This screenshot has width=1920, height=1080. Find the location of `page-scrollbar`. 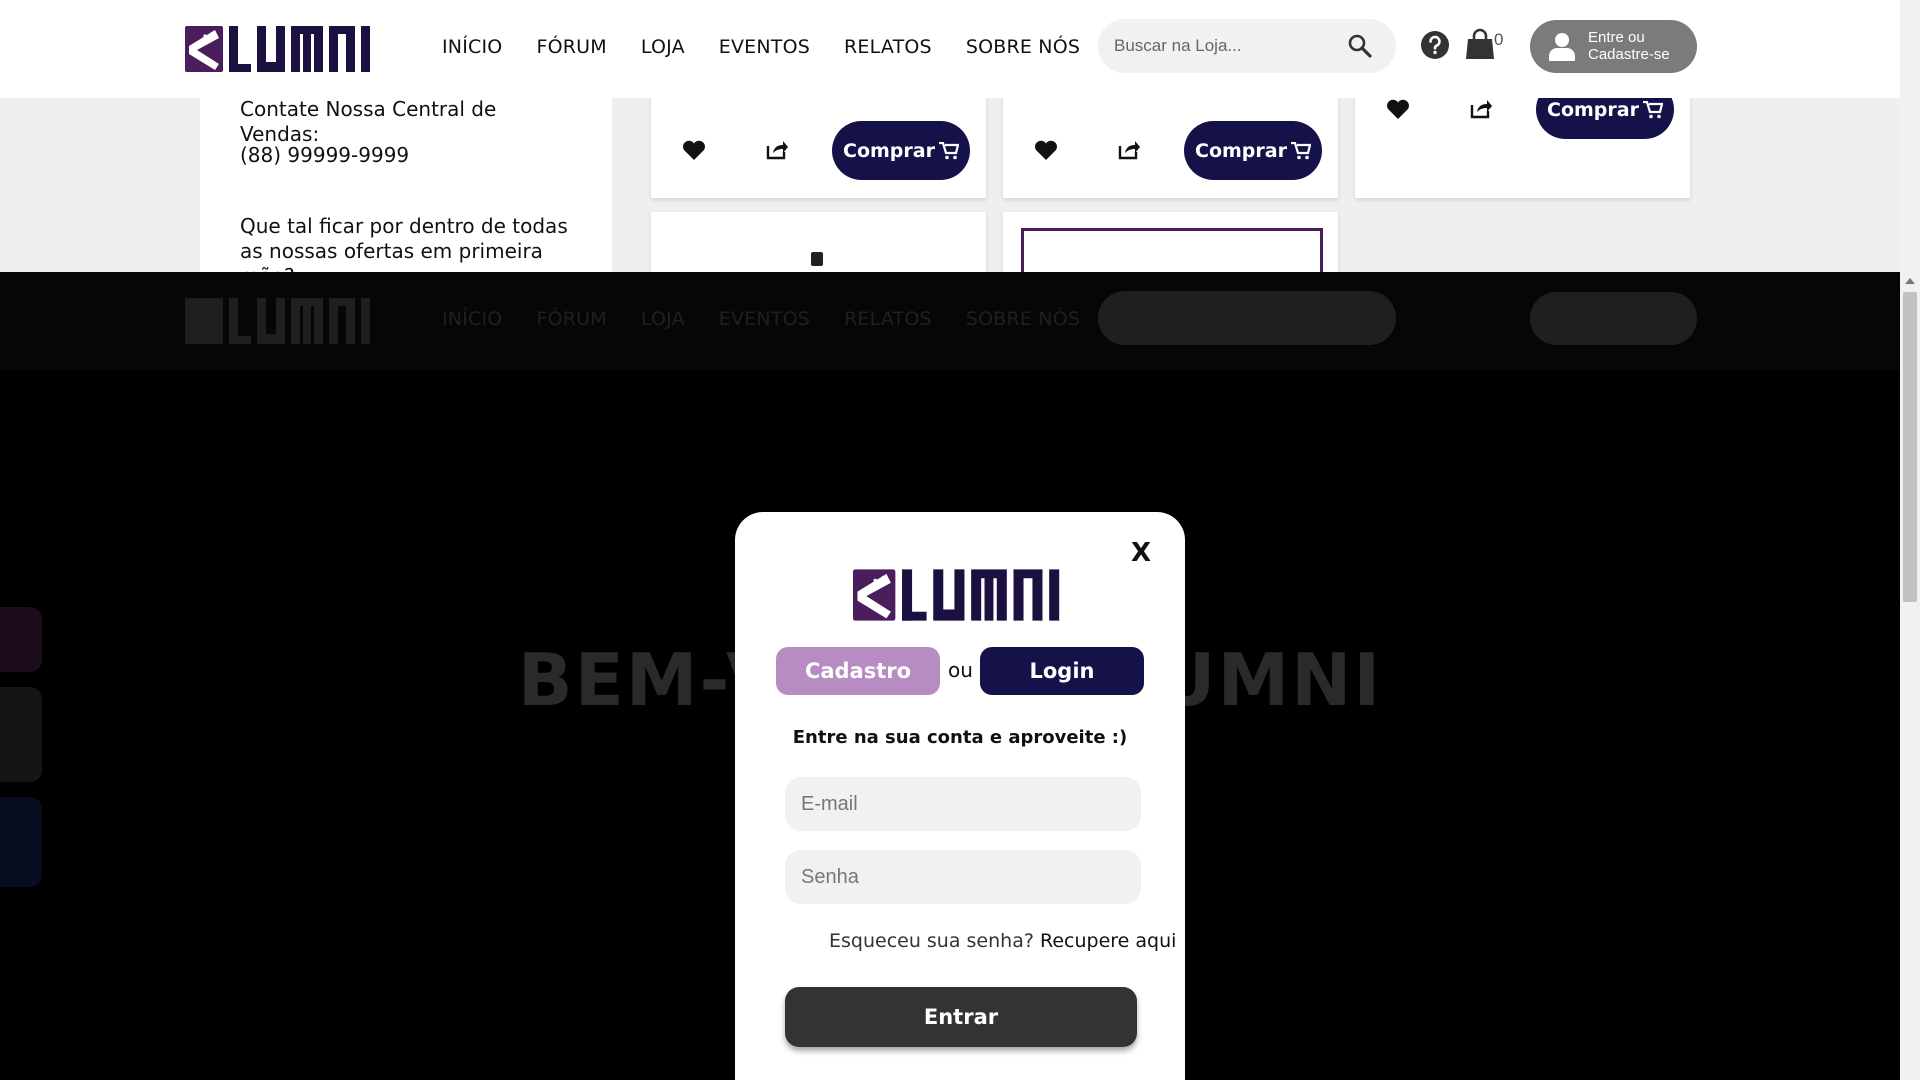

page-scrollbar is located at coordinates (1910, 540).